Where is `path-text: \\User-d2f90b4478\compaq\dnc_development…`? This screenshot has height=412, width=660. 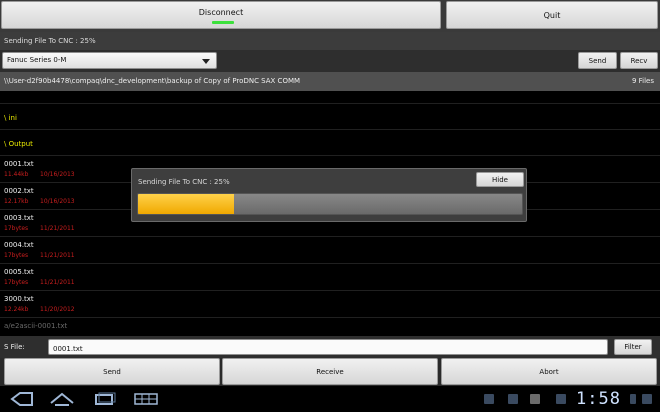 path-text: \\User-d2f90b4478\compaq\dnc_development… is located at coordinates (152, 81).